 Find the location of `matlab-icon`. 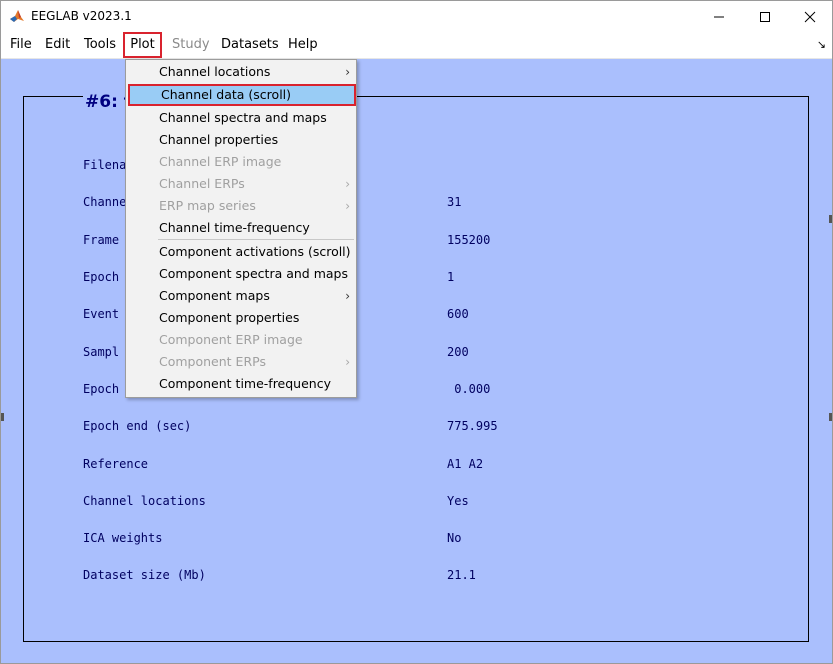

matlab-icon is located at coordinates (17, 16).